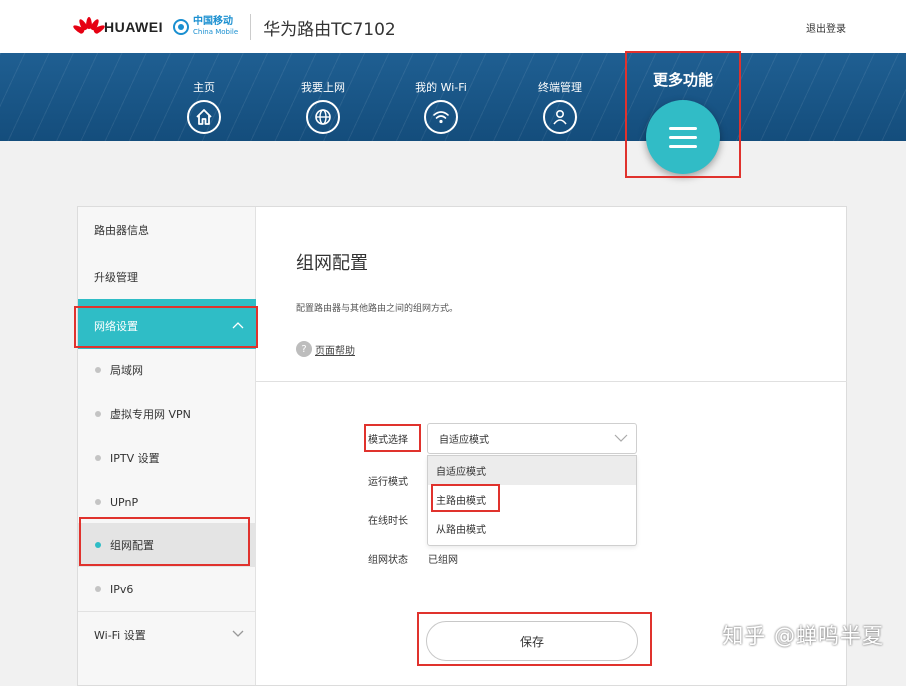  Describe the element at coordinates (167, 370) in the screenshot. I see `sidebar-sub-lan: 局域网` at that location.